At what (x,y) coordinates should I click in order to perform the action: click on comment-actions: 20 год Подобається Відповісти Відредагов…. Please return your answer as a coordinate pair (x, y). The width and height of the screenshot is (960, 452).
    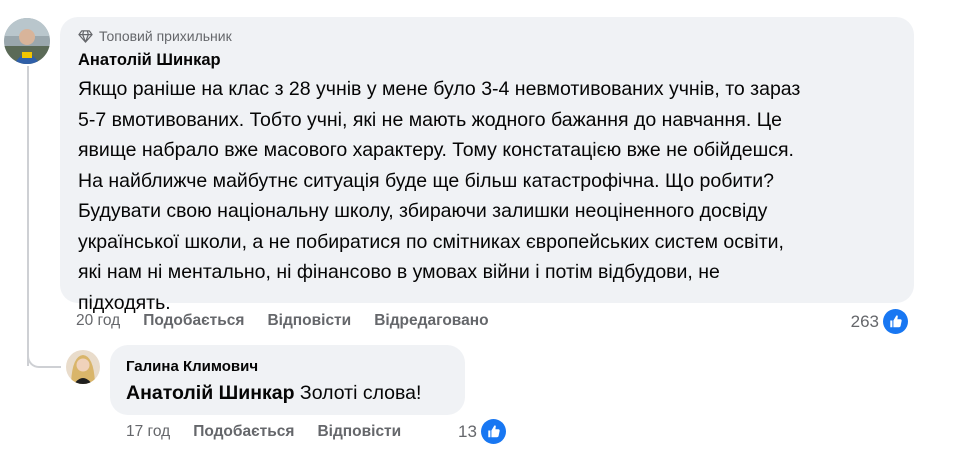
    Looking at the image, I should click on (282, 321).